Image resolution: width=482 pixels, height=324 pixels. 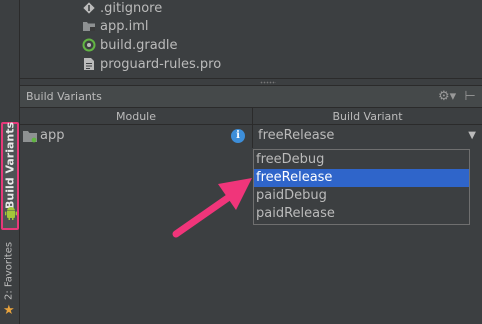 I want to click on annotation-arrow, so click(x=212, y=208).